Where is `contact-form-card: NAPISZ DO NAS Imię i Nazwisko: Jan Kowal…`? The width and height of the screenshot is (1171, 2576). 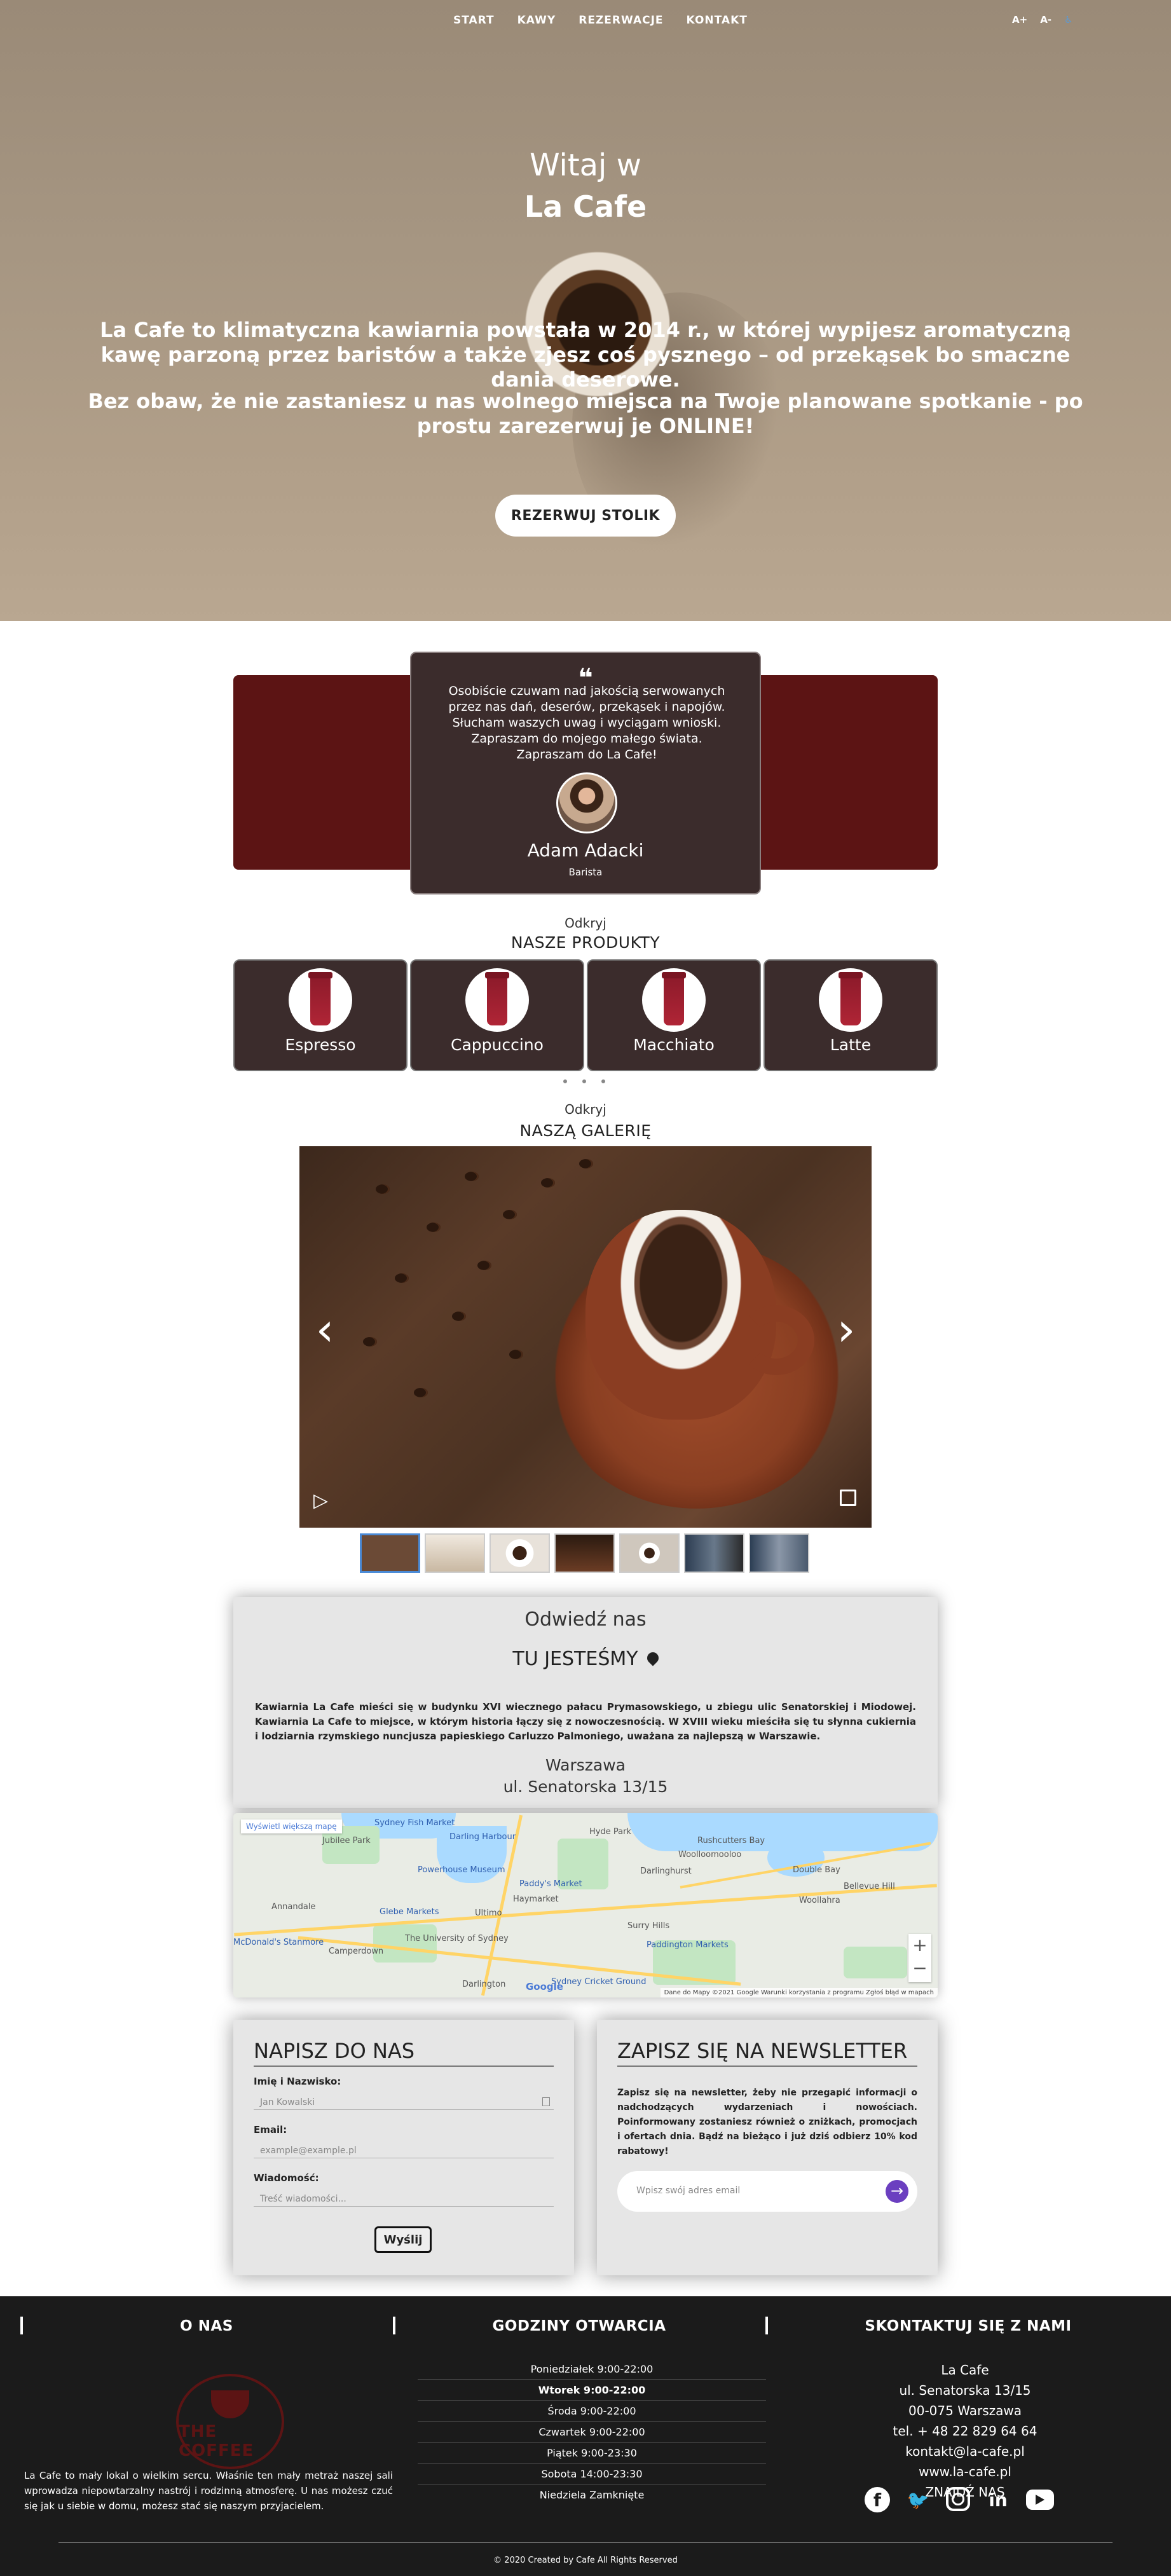
contact-form-card: NAPISZ DO NAS Imię i Nazwisko: Jan Kowal… is located at coordinates (403, 2147).